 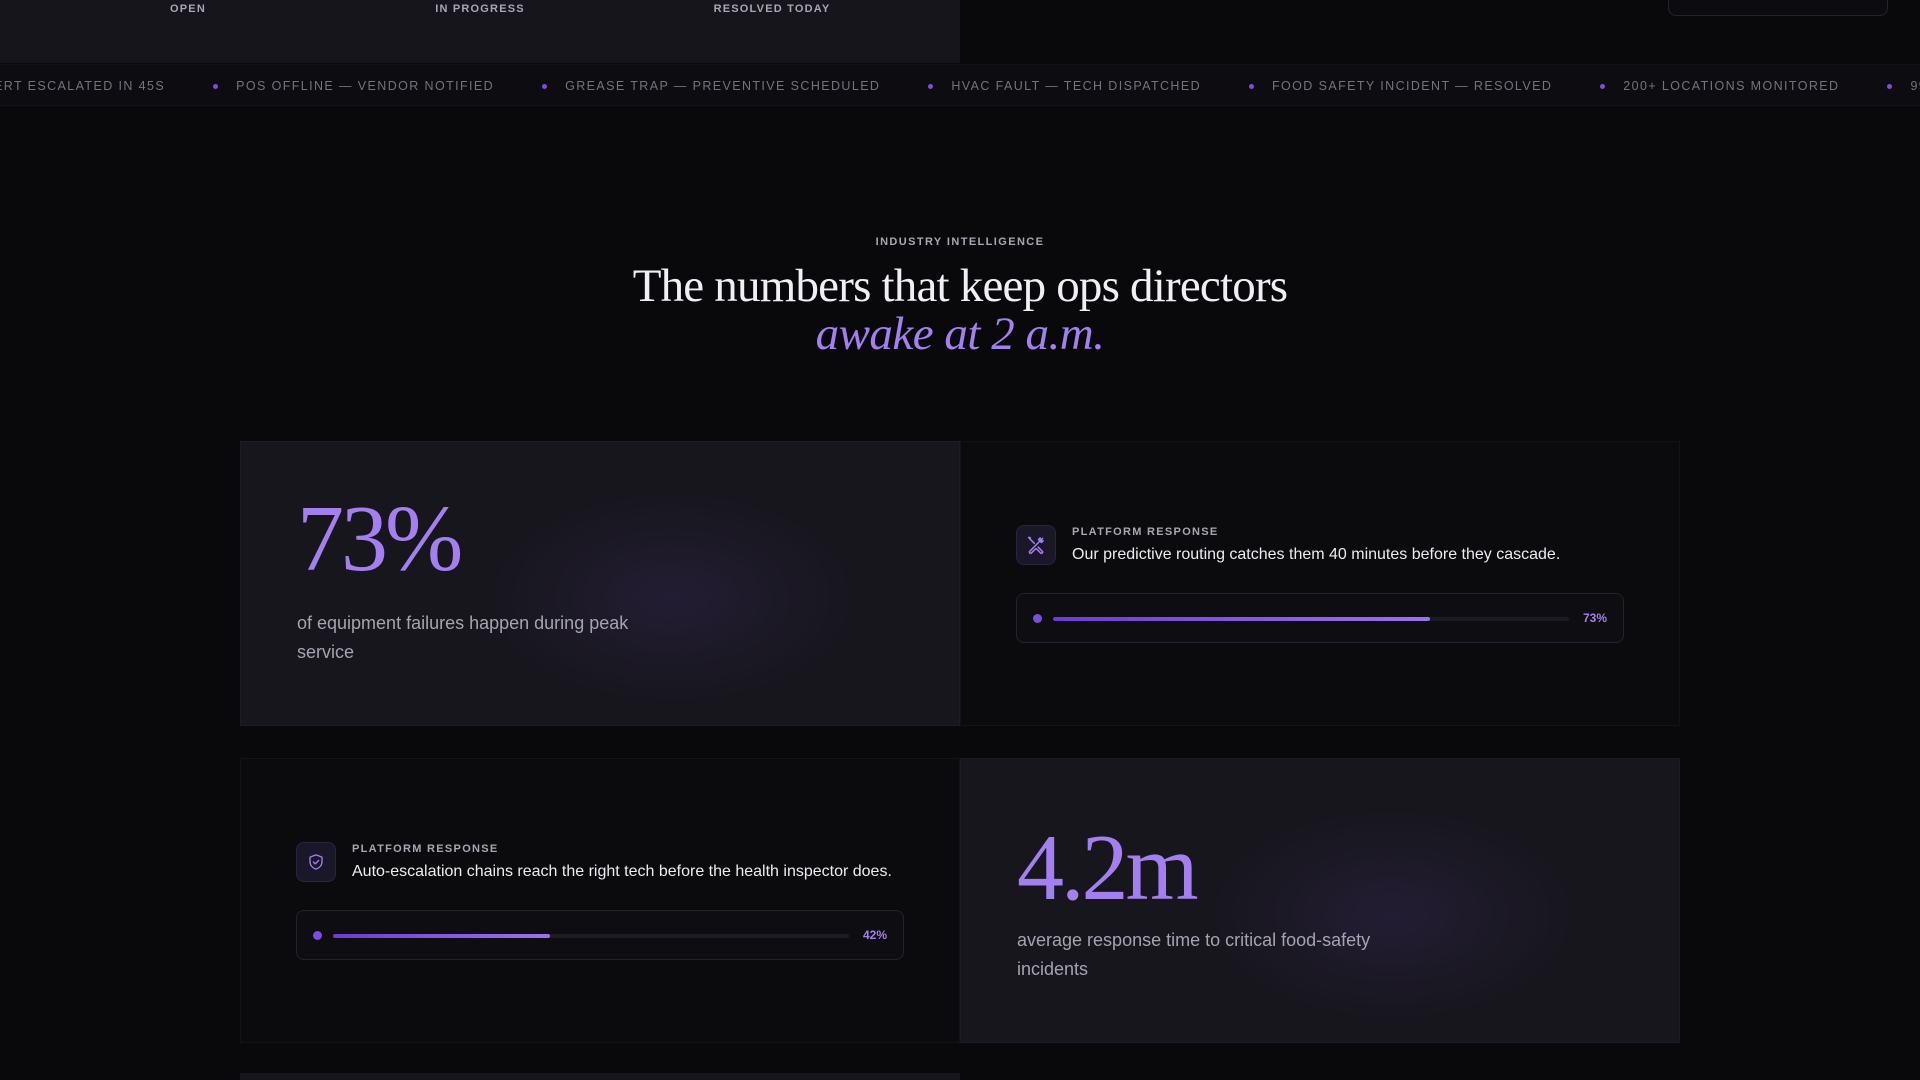 What do you see at coordinates (480, 31) in the screenshot?
I see `status-summary-bar: OPEN IN PROGRESS RESOLVED TODAY` at bounding box center [480, 31].